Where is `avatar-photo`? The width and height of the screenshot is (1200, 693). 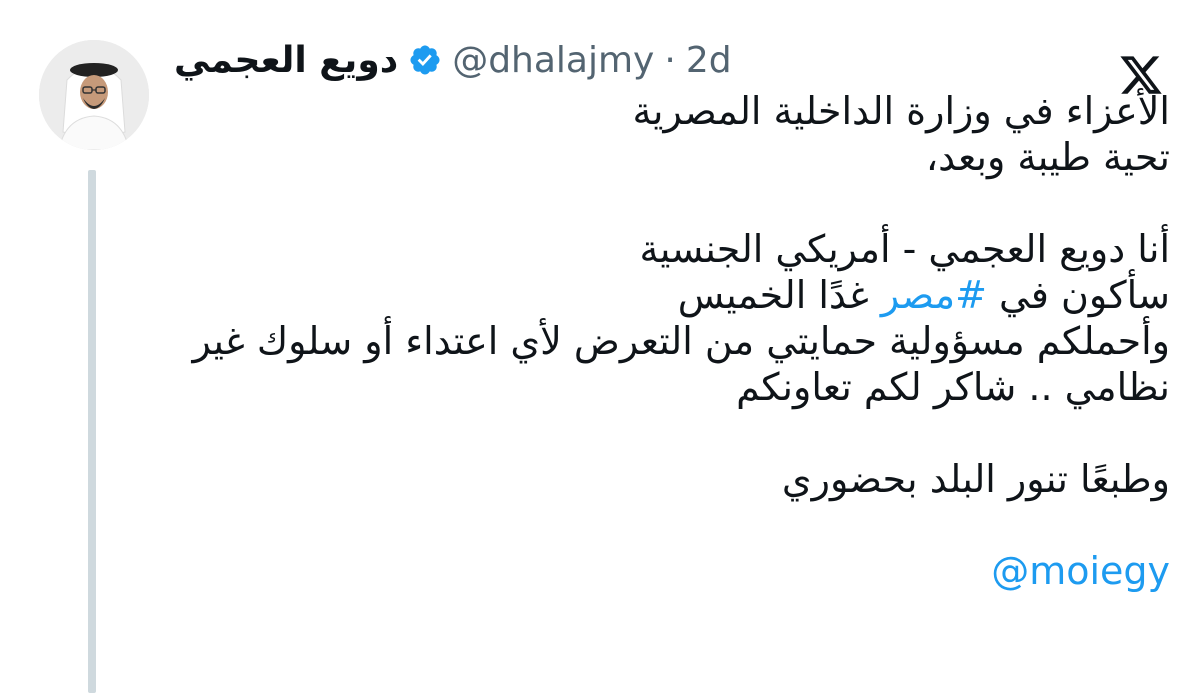
avatar-photo is located at coordinates (94, 95).